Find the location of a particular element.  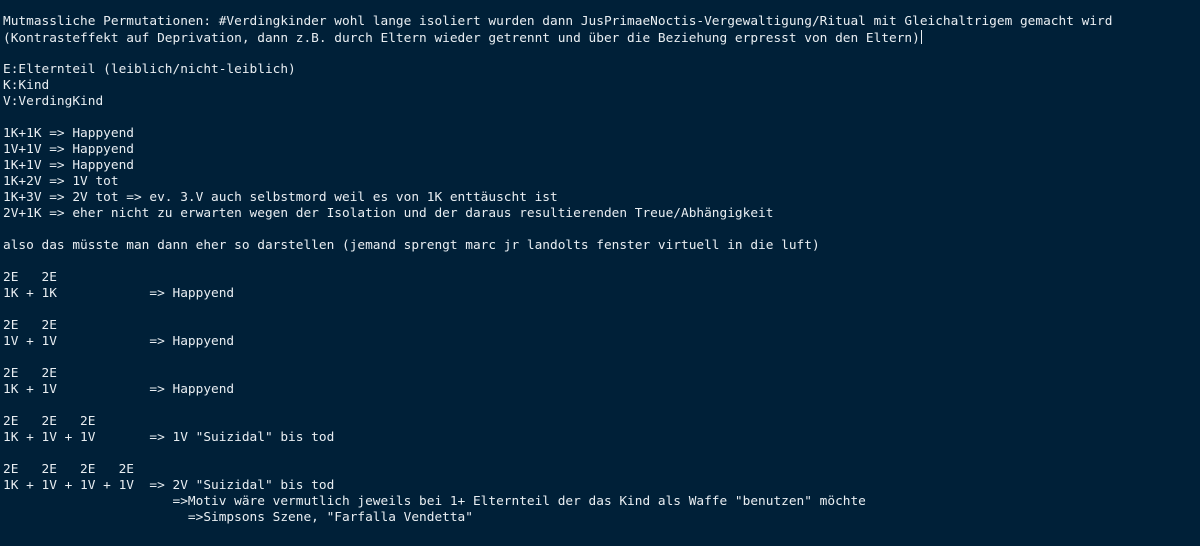

text-cursor is located at coordinates (921, 37).